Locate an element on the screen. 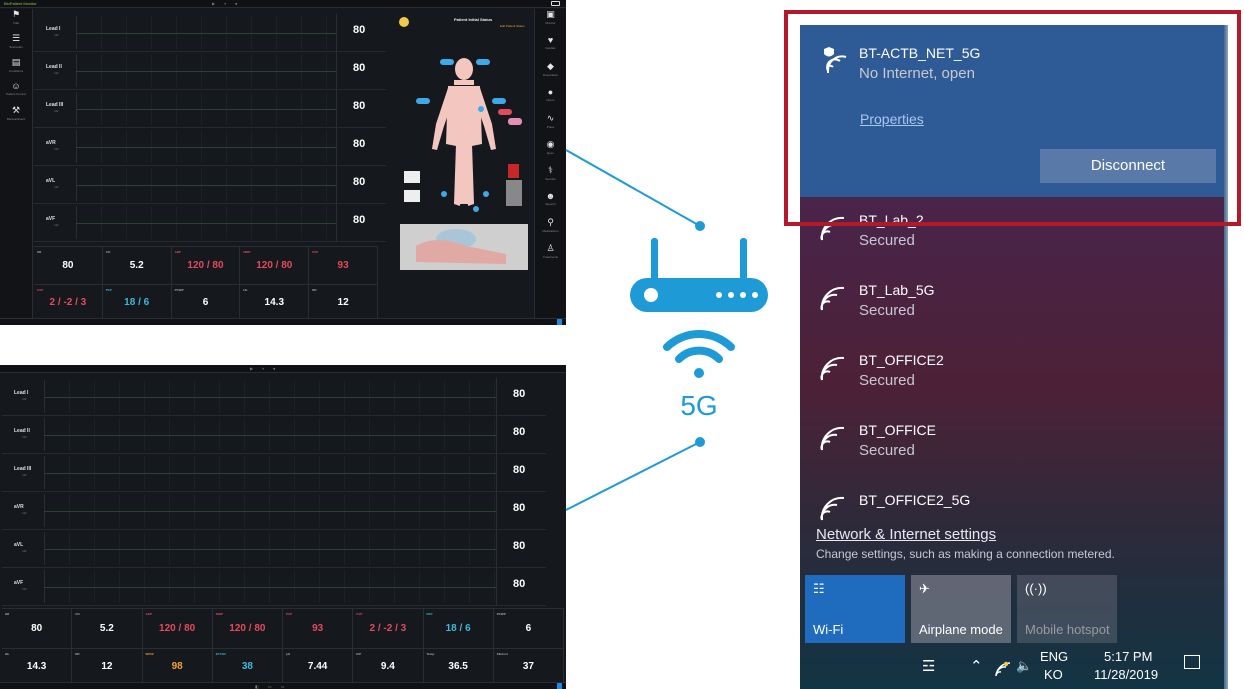 Image resolution: width=1244 pixels, height=689 pixels. link-dot-top is located at coordinates (700, 226).